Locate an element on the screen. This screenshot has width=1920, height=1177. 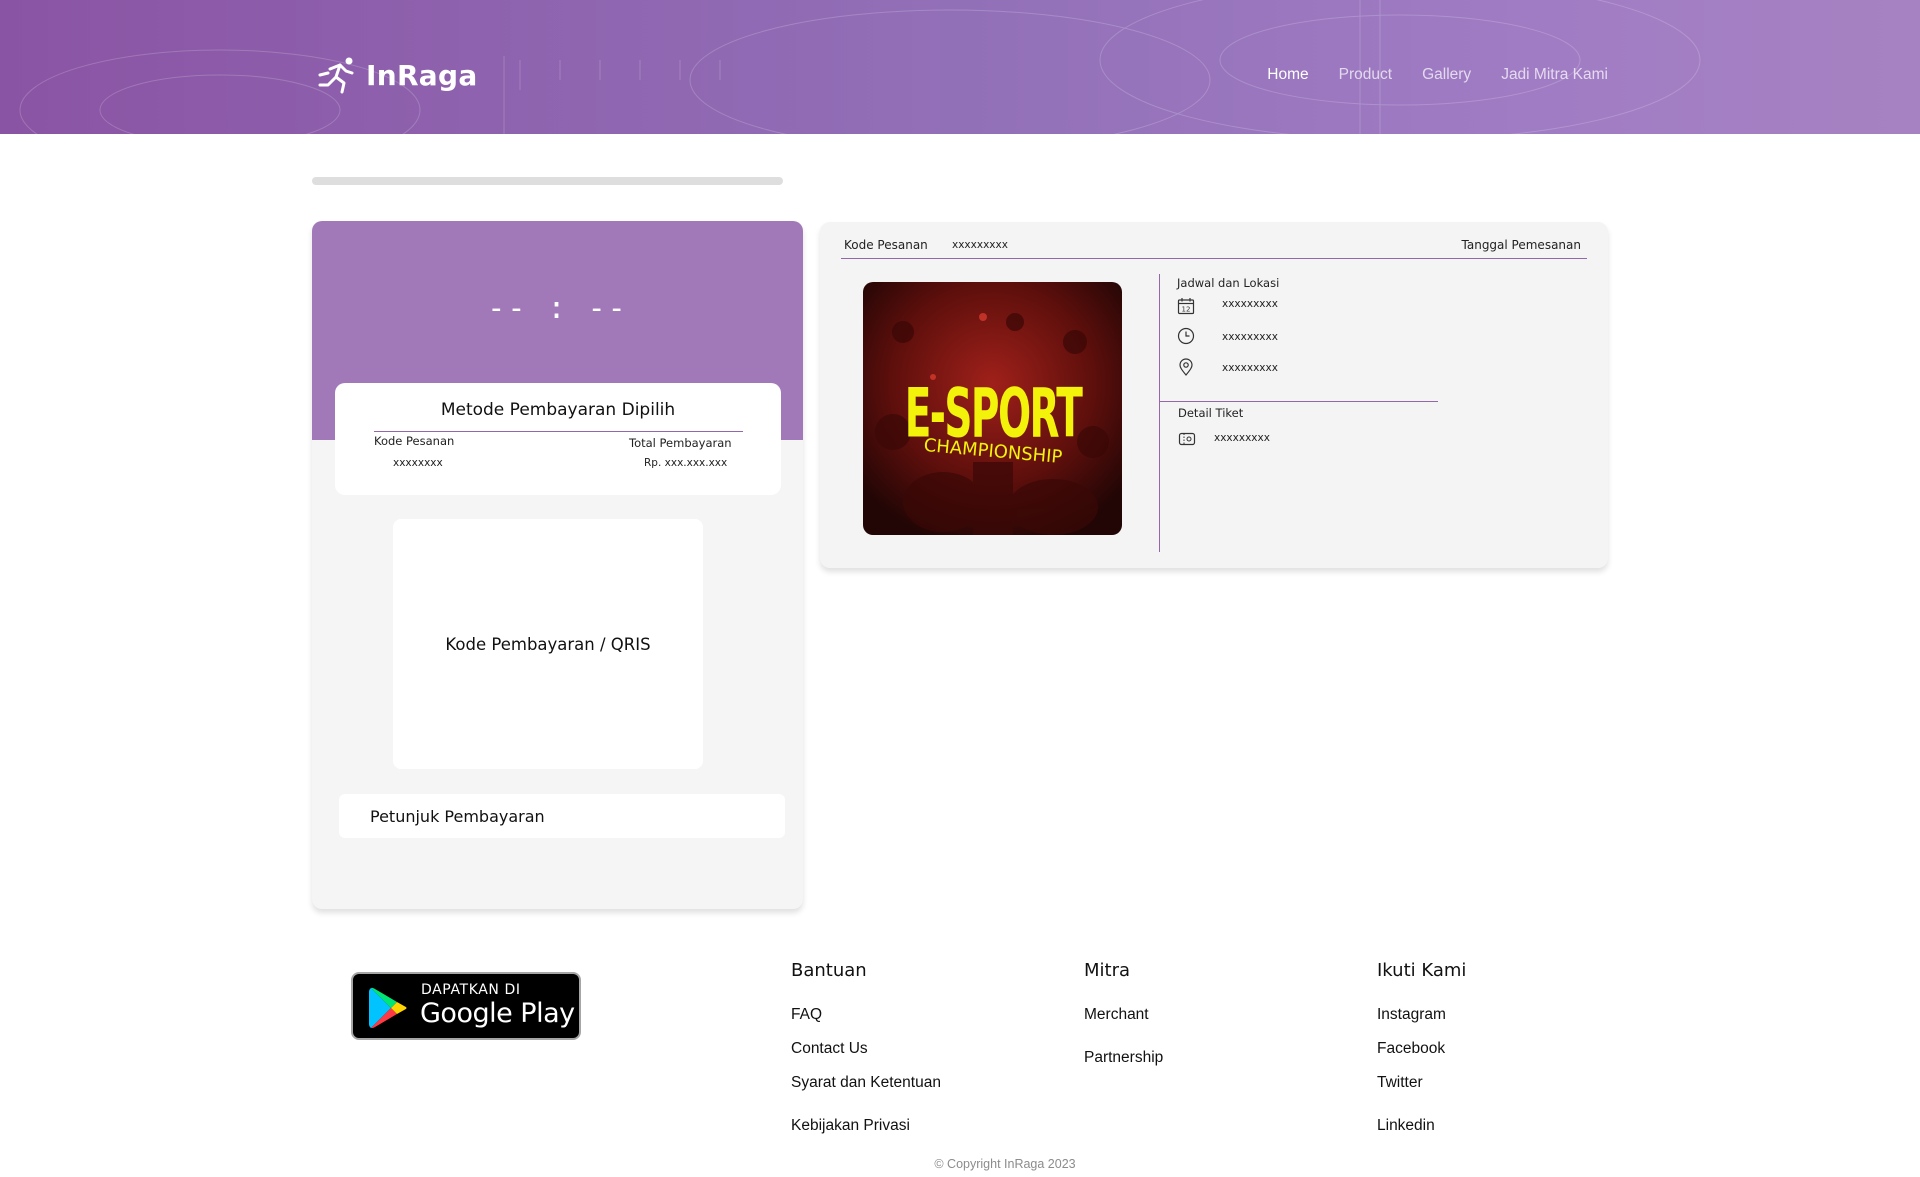
nav-home: Home is located at coordinates (1287, 75).